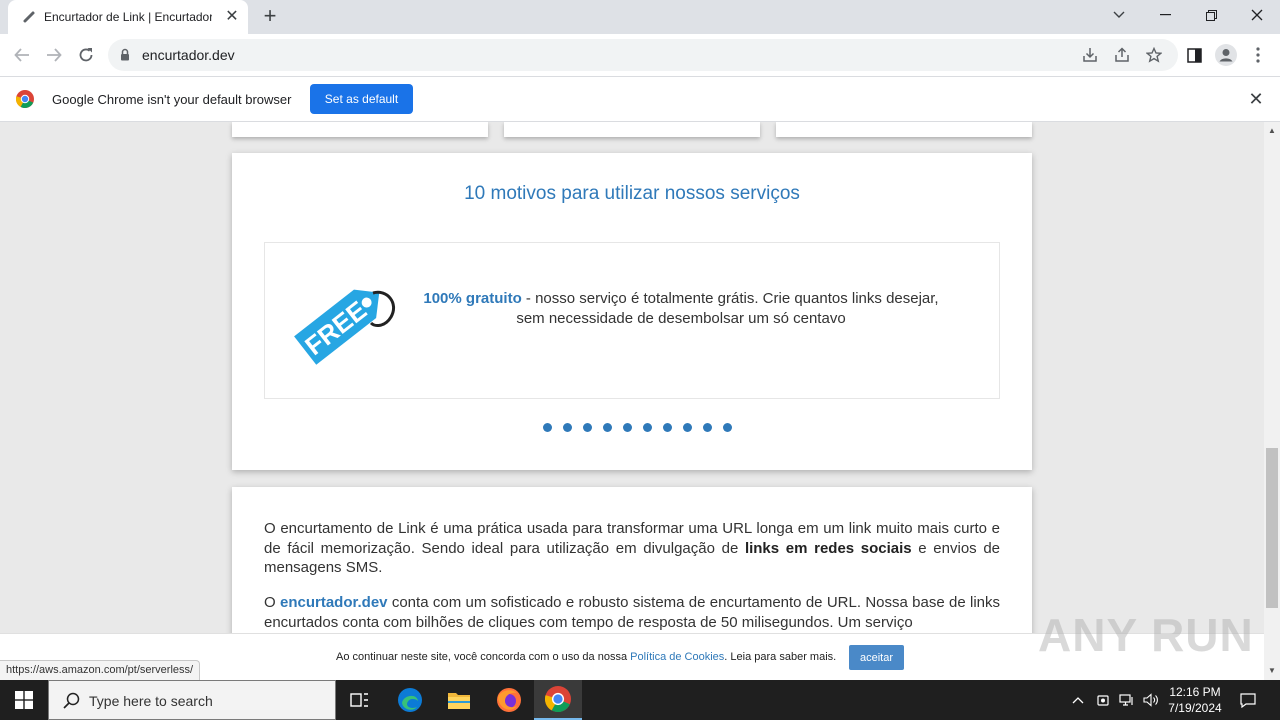 This screenshot has height=720, width=1280. I want to click on page-scrollbar: ▲ ▼, so click(1272, 401).